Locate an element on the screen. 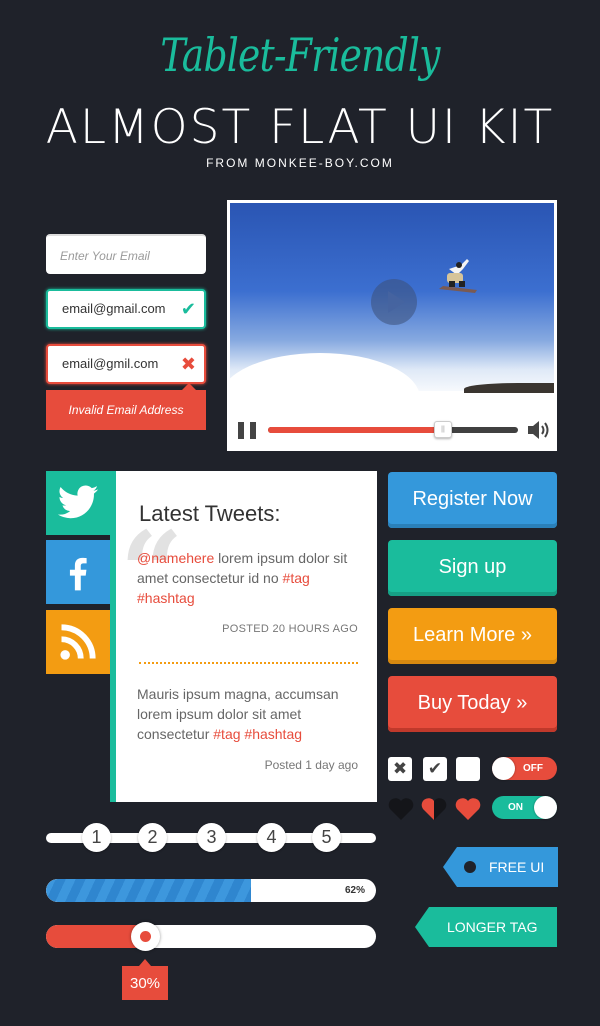 The width and height of the screenshot is (600, 1026). snowboarder-image is located at coordinates (458, 276).